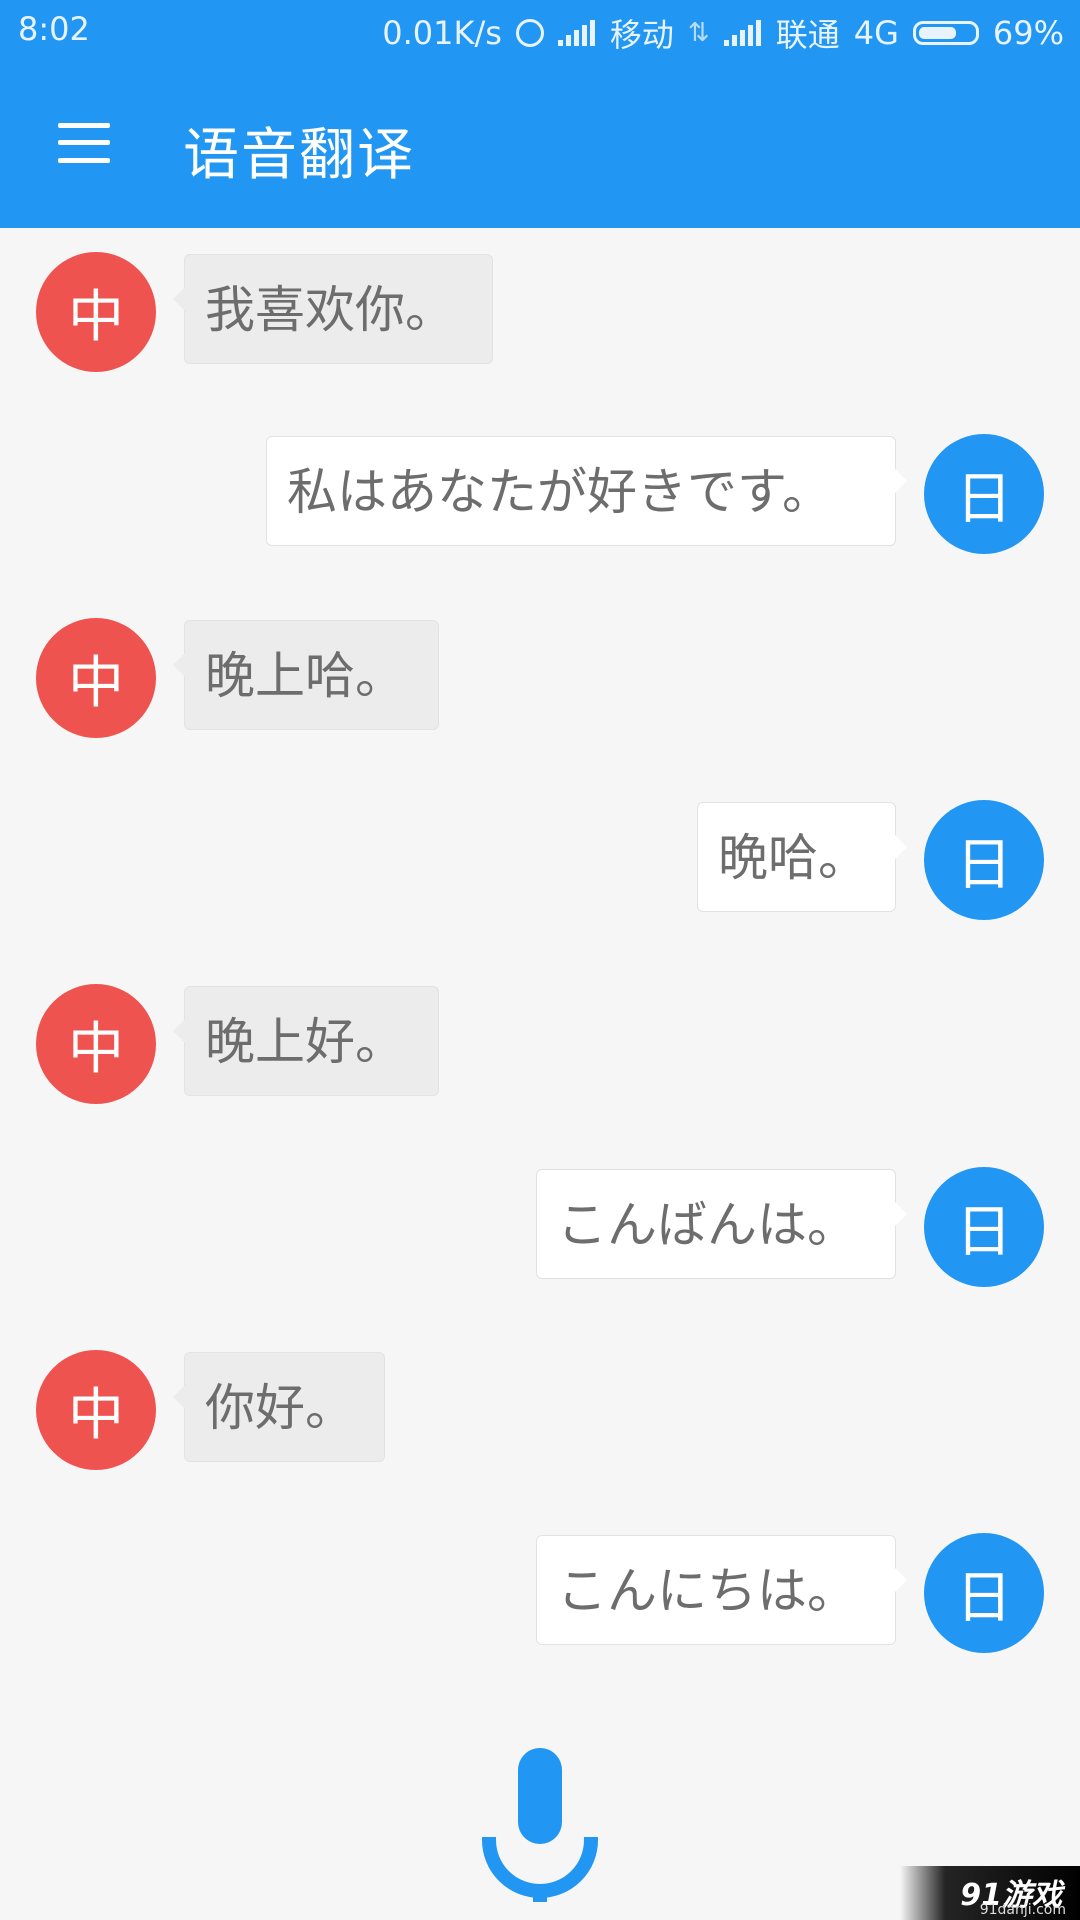  Describe the element at coordinates (540, 1824) in the screenshot. I see `microphone-icon` at that location.